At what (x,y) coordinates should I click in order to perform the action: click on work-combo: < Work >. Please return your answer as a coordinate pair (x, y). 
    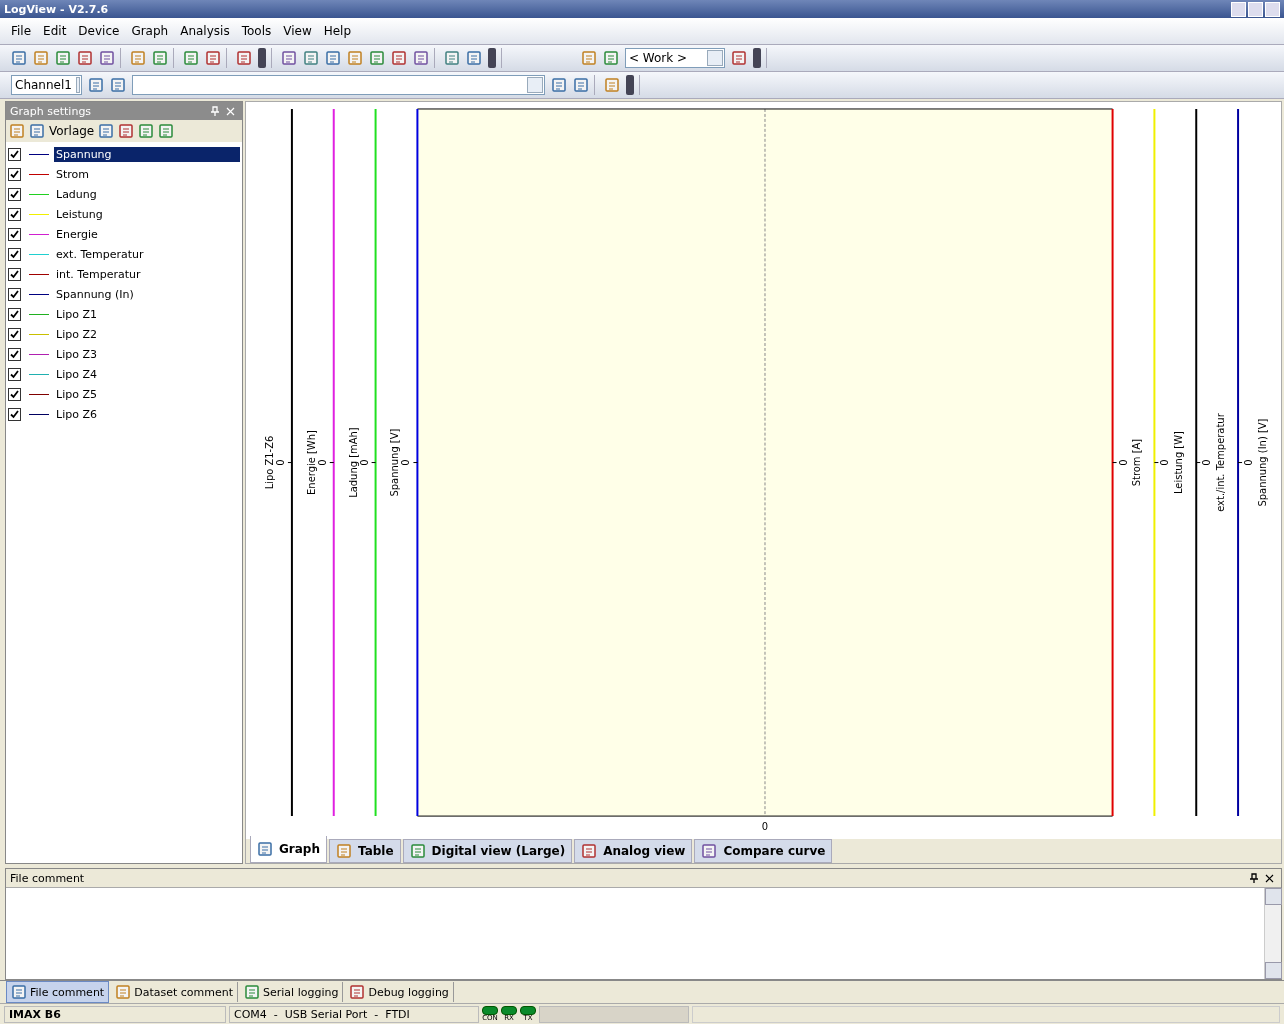
    Looking at the image, I should click on (675, 58).